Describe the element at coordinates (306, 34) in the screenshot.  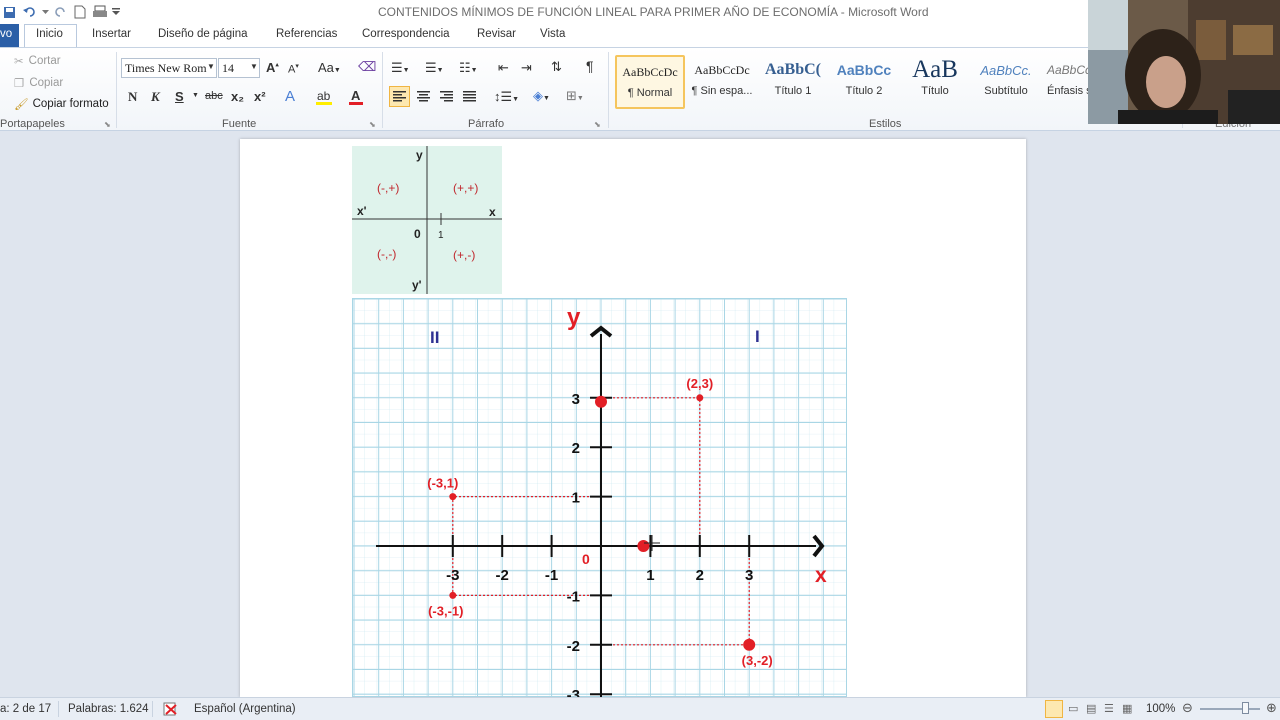
I see `tab-referencias: Referencias` at that location.